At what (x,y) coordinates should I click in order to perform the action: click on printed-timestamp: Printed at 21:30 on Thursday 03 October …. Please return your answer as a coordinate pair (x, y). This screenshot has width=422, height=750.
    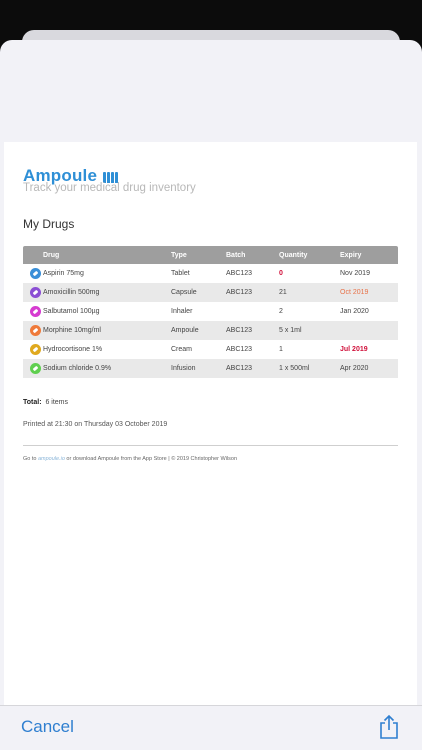
    Looking at the image, I should click on (95, 424).